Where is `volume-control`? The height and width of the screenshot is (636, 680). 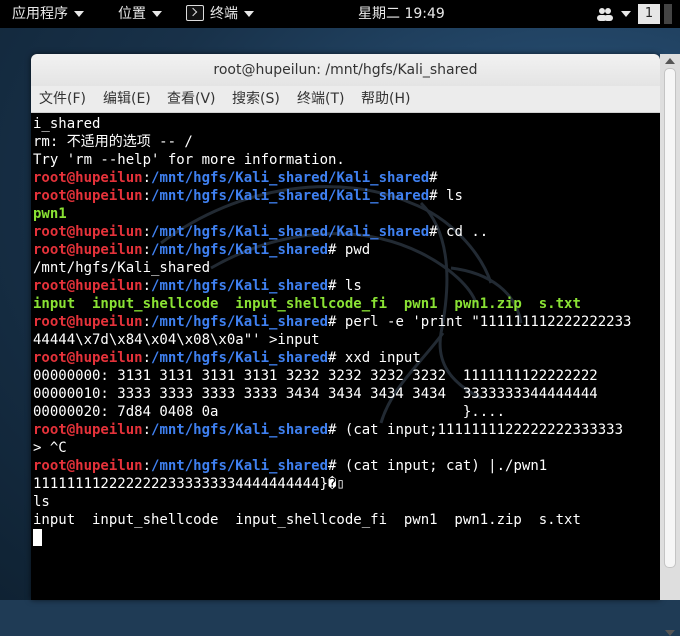 volume-control is located at coordinates (626, 14).